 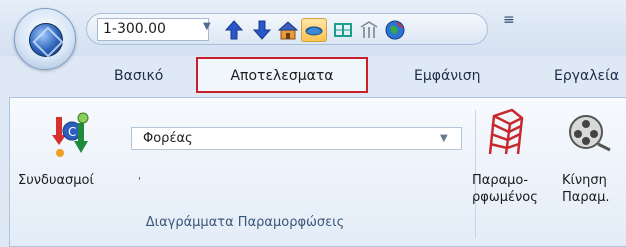 I want to click on motion-button: Κίνηση Παραμ., so click(x=593, y=159).